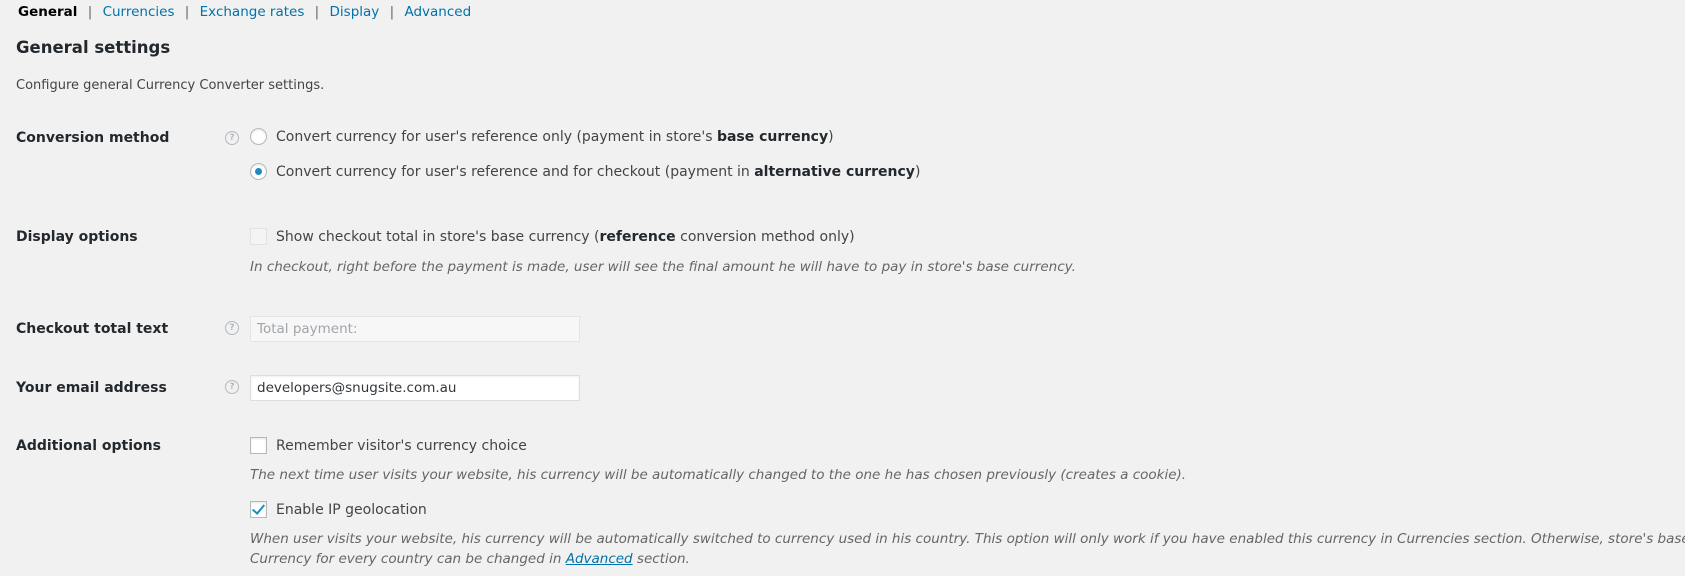 Image resolution: width=1685 pixels, height=576 pixels. Describe the element at coordinates (401, 445) in the screenshot. I see `option-text: Remember visitor's currency choice` at that location.